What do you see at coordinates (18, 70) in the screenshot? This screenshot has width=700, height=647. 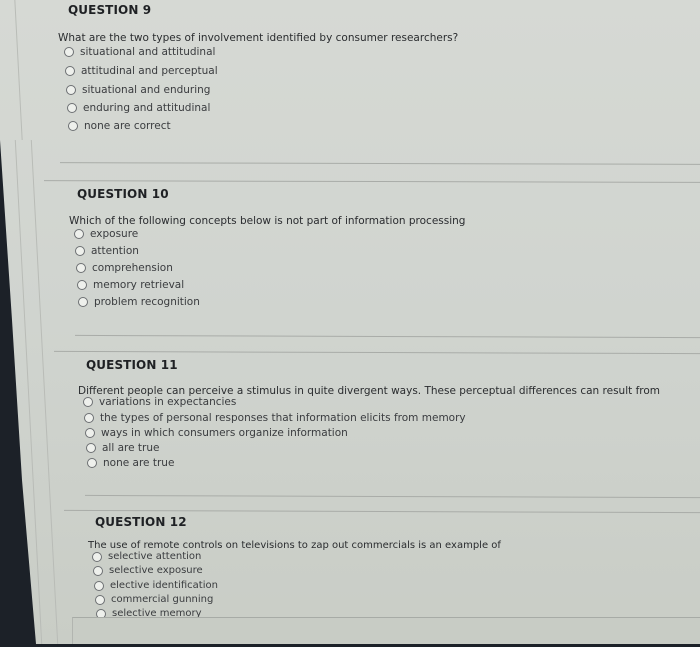 I see `page-border-left` at bounding box center [18, 70].